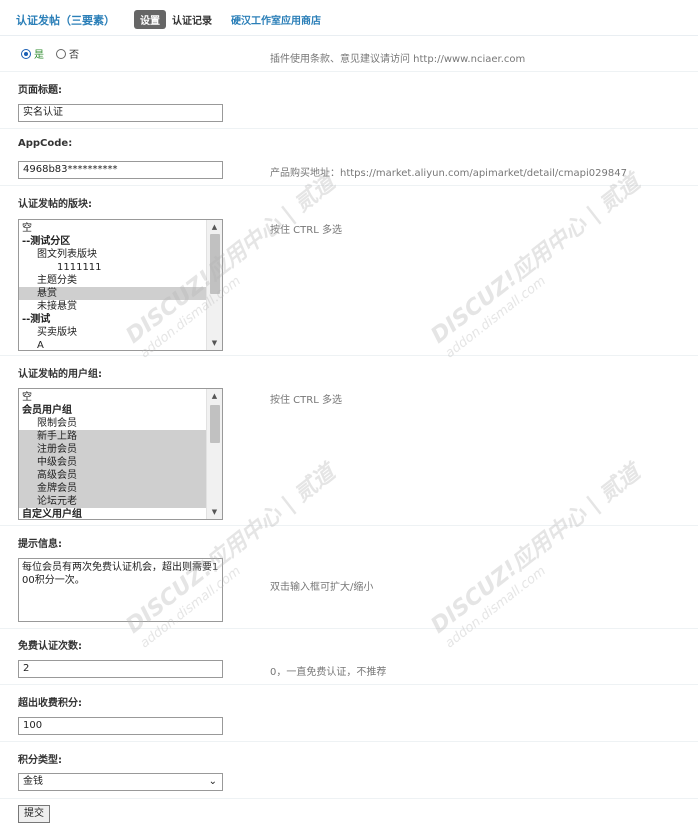 The image size is (698, 834). What do you see at coordinates (112, 501) in the screenshot?
I see `list-option: 论坛元老` at bounding box center [112, 501].